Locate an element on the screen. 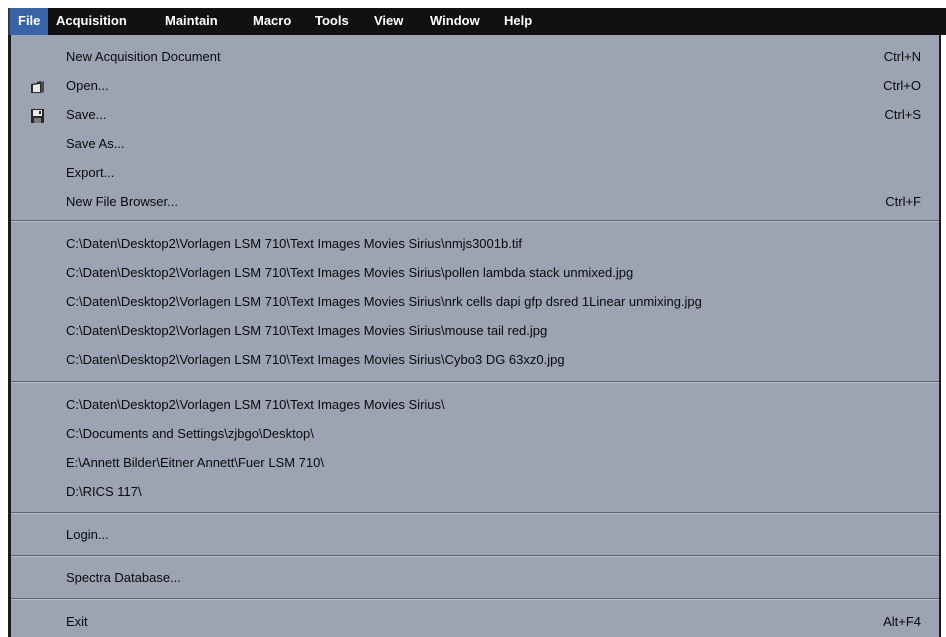  menu-item-new-acquisition-document: New Acquisition Document Ctrl+N is located at coordinates (475, 58).